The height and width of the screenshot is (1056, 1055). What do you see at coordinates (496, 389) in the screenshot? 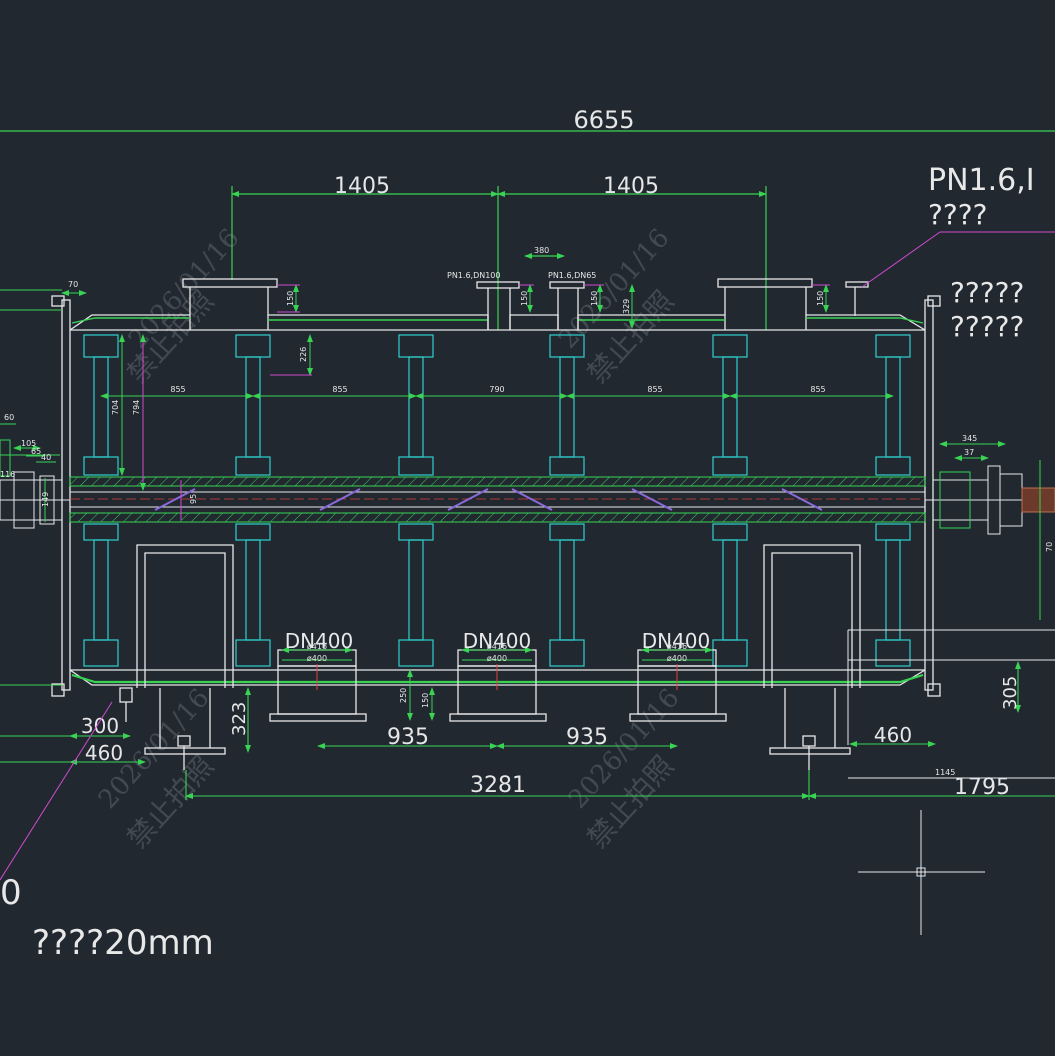
I see `dim-spacing-3: 790` at bounding box center [496, 389].